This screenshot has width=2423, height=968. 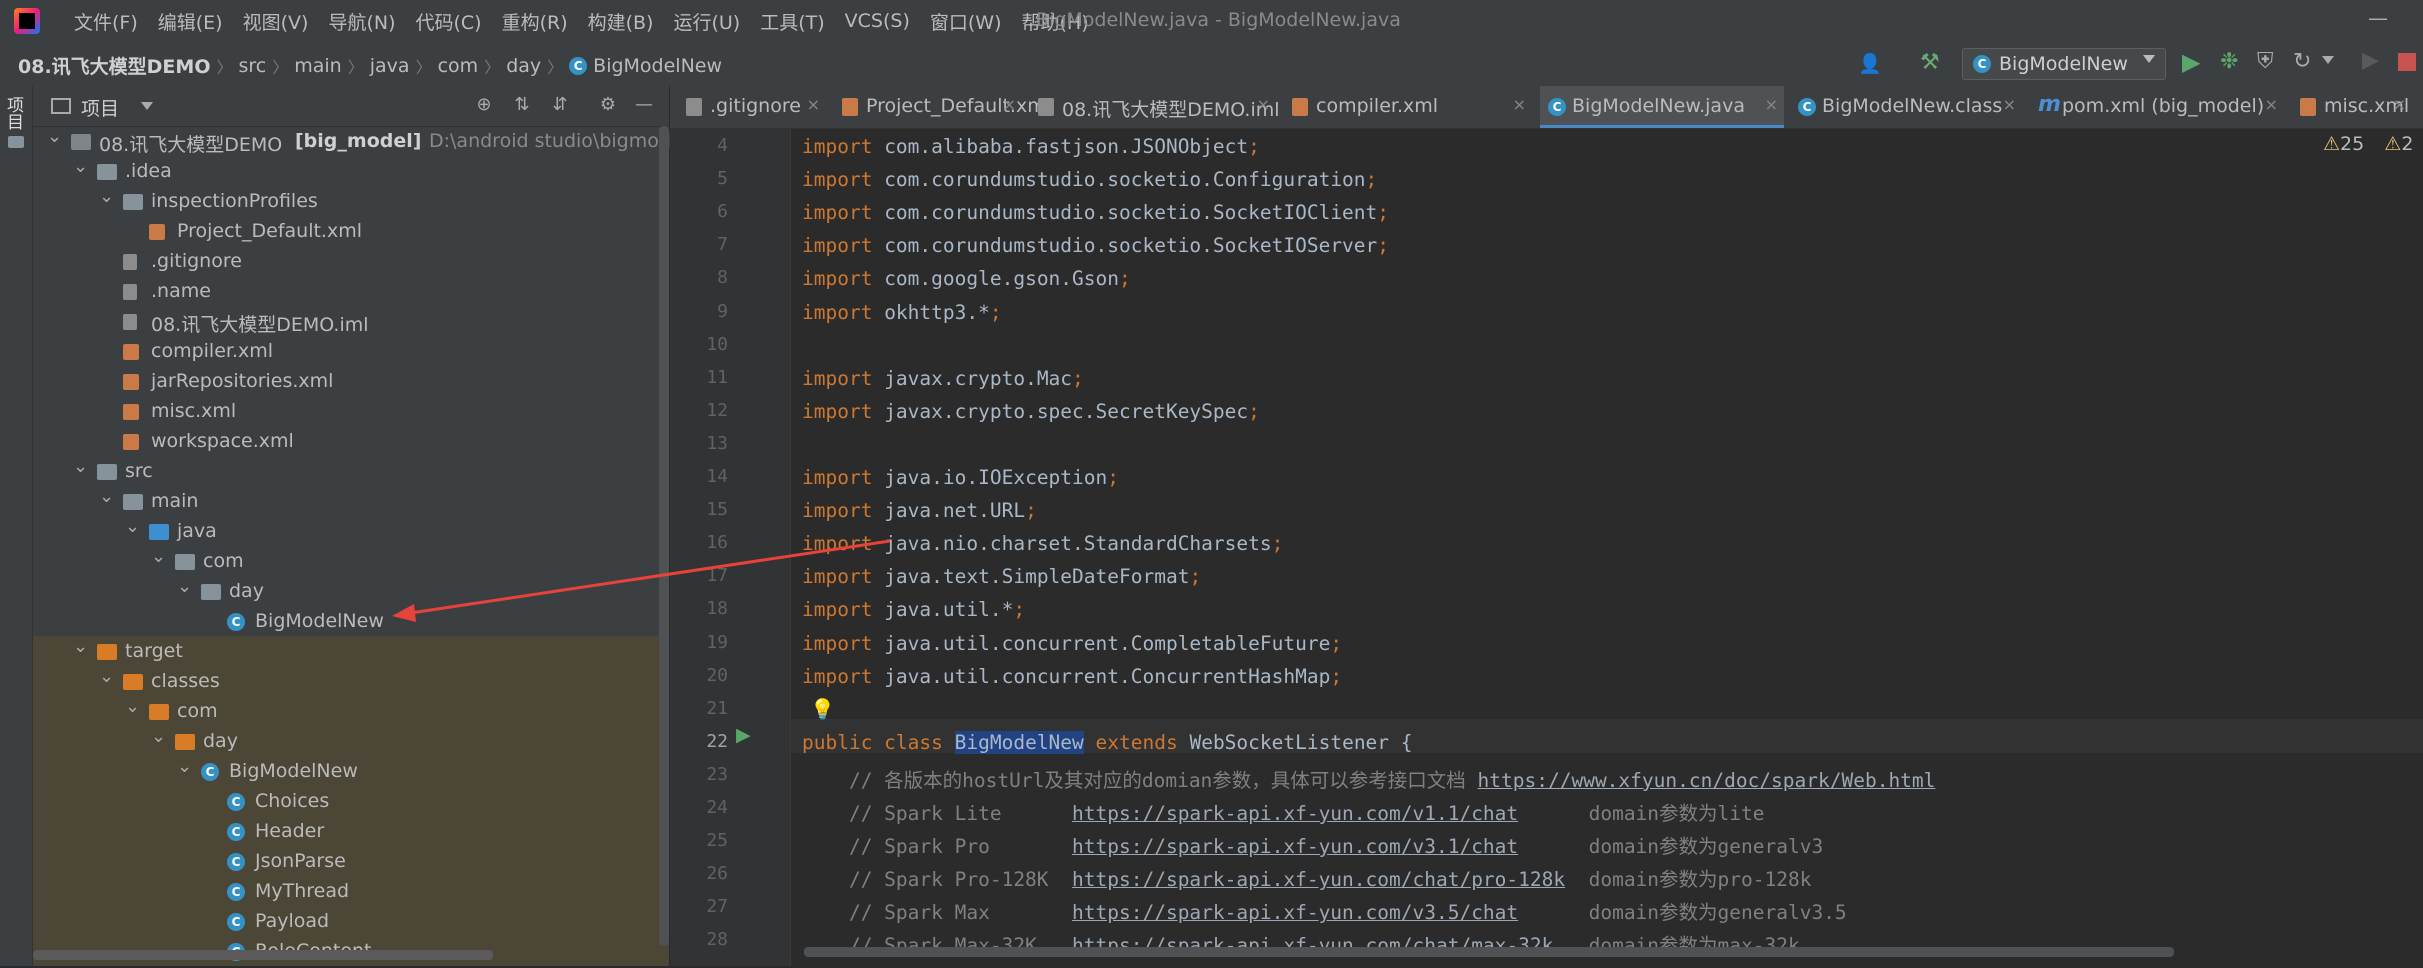 What do you see at coordinates (351, 652) in the screenshot?
I see `tree-item: ⌄ target` at bounding box center [351, 652].